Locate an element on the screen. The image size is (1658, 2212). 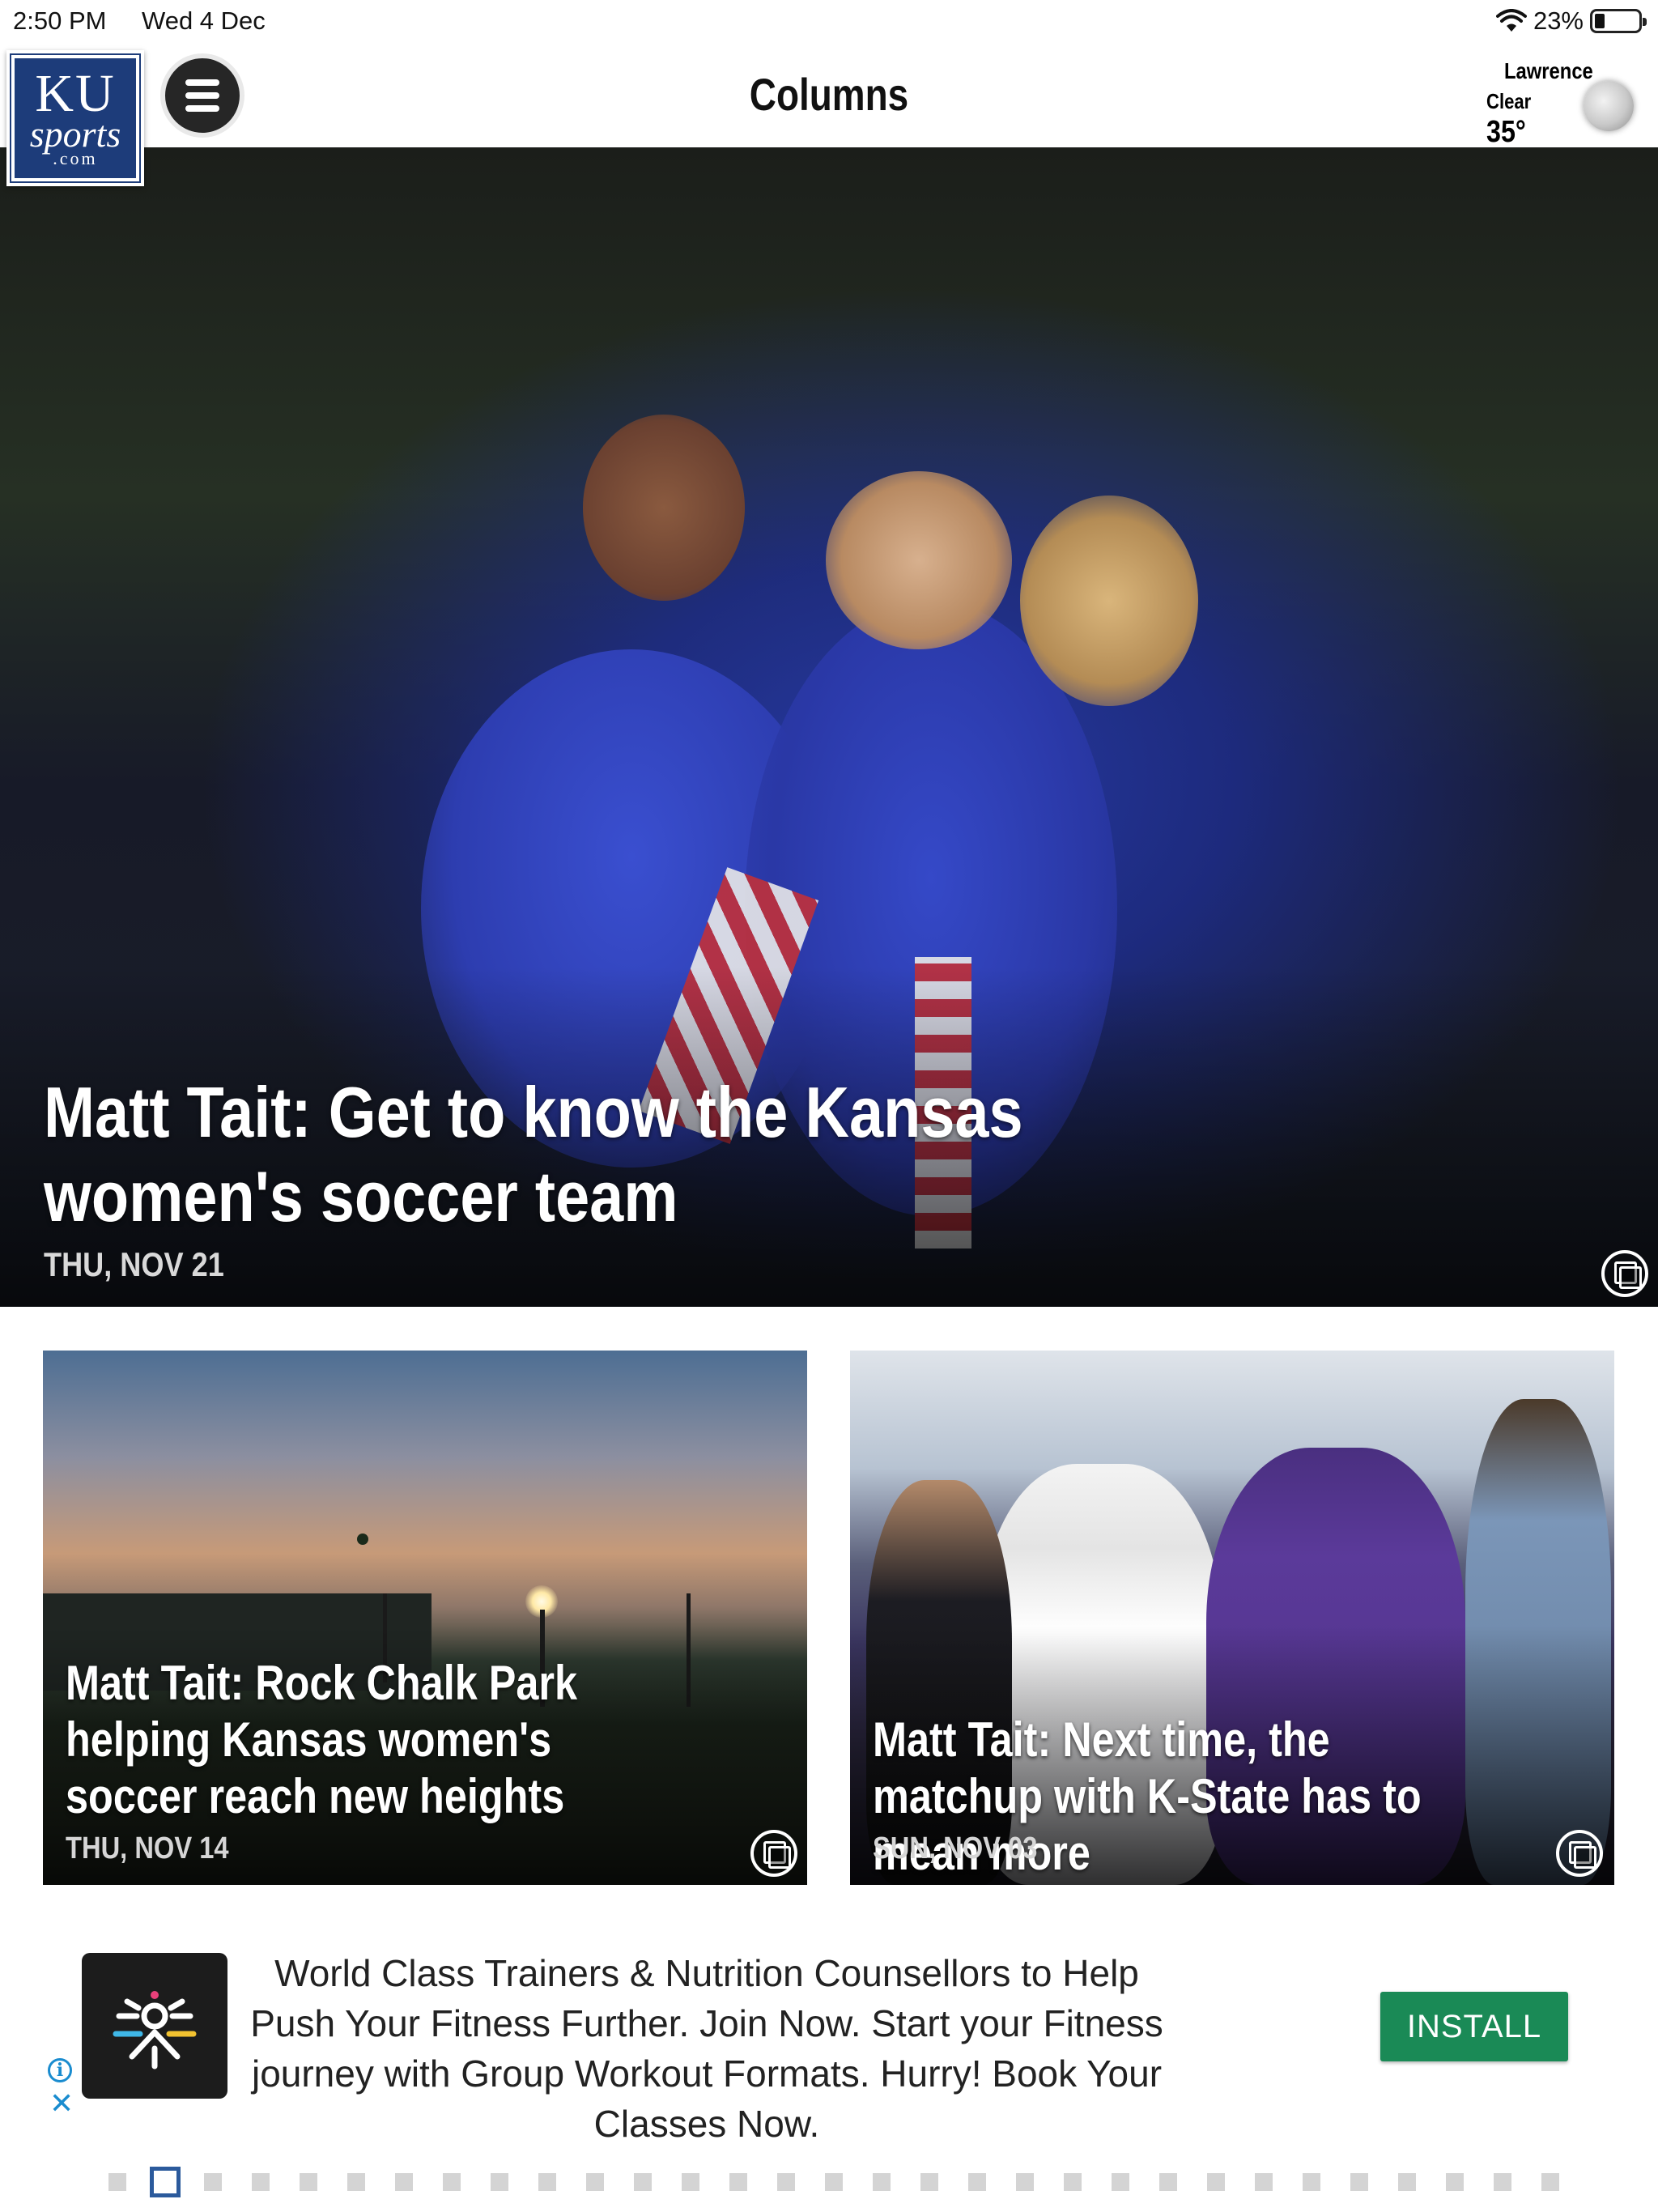
hero-date: THU, NOV 21 is located at coordinates (134, 1264).